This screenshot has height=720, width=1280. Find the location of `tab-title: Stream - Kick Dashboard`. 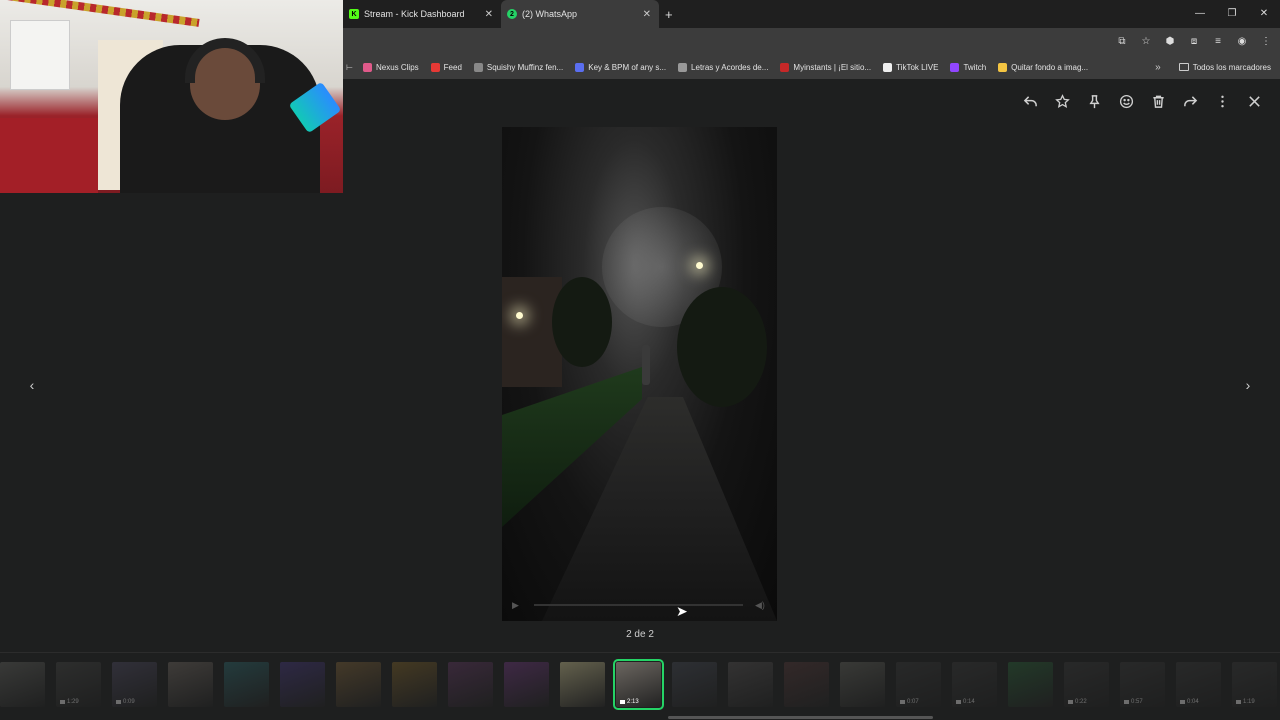

tab-title: Stream - Kick Dashboard is located at coordinates (414, 14).